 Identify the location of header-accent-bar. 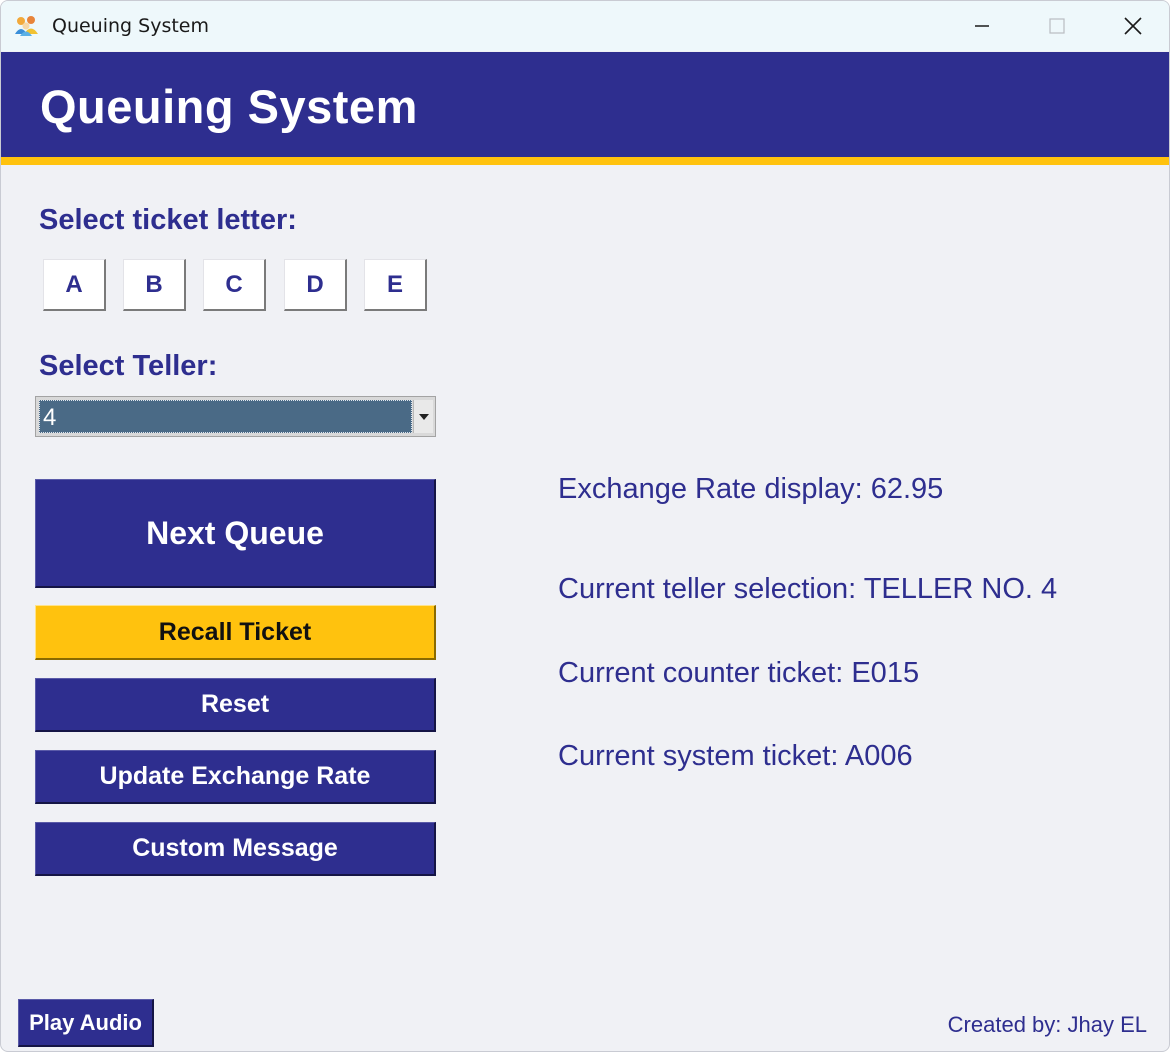
(585, 161).